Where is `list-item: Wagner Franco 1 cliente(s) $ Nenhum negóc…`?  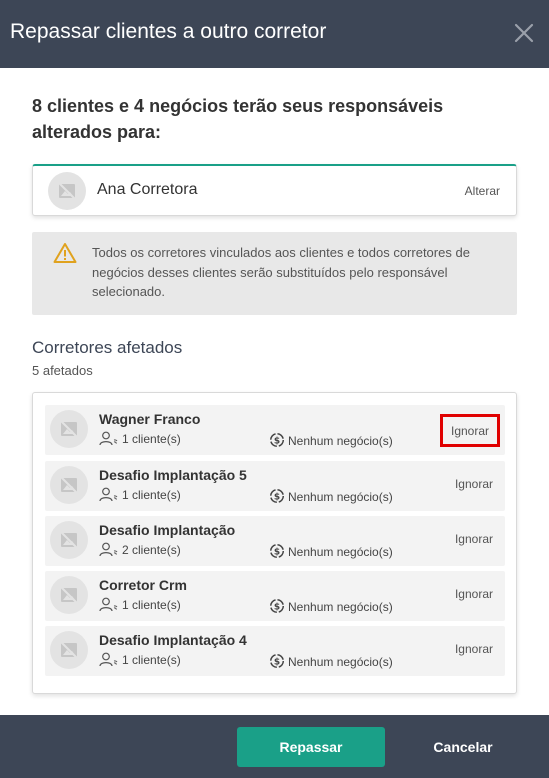
list-item: Wagner Franco 1 cliente(s) $ Nenhum negóc… is located at coordinates (275, 430).